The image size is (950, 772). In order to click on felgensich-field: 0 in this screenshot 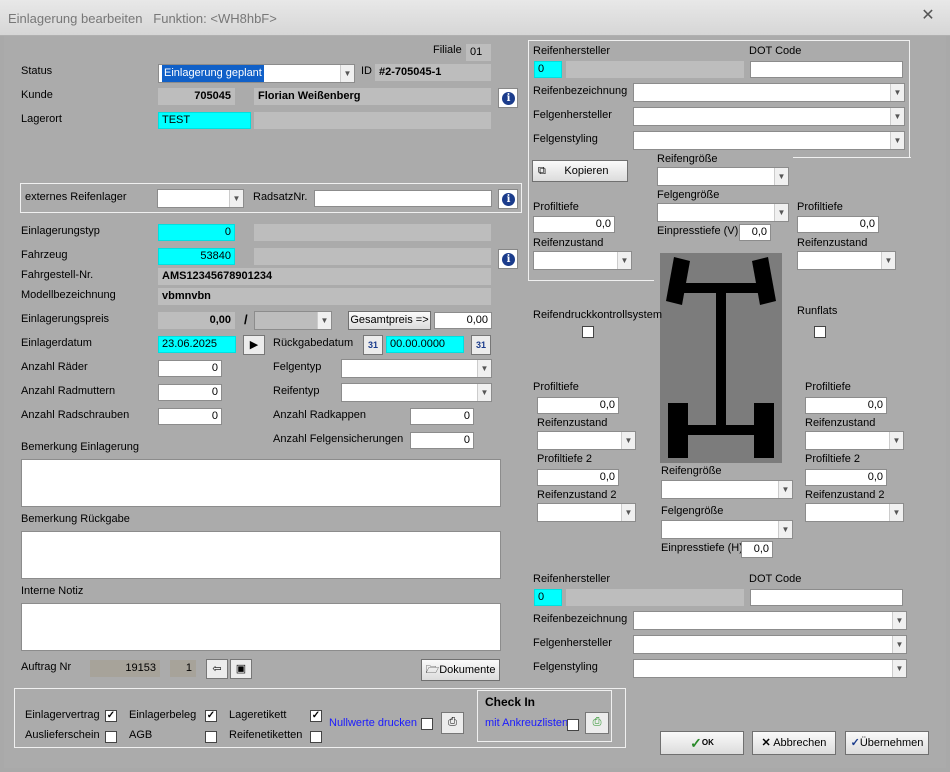, I will do `click(442, 440)`.